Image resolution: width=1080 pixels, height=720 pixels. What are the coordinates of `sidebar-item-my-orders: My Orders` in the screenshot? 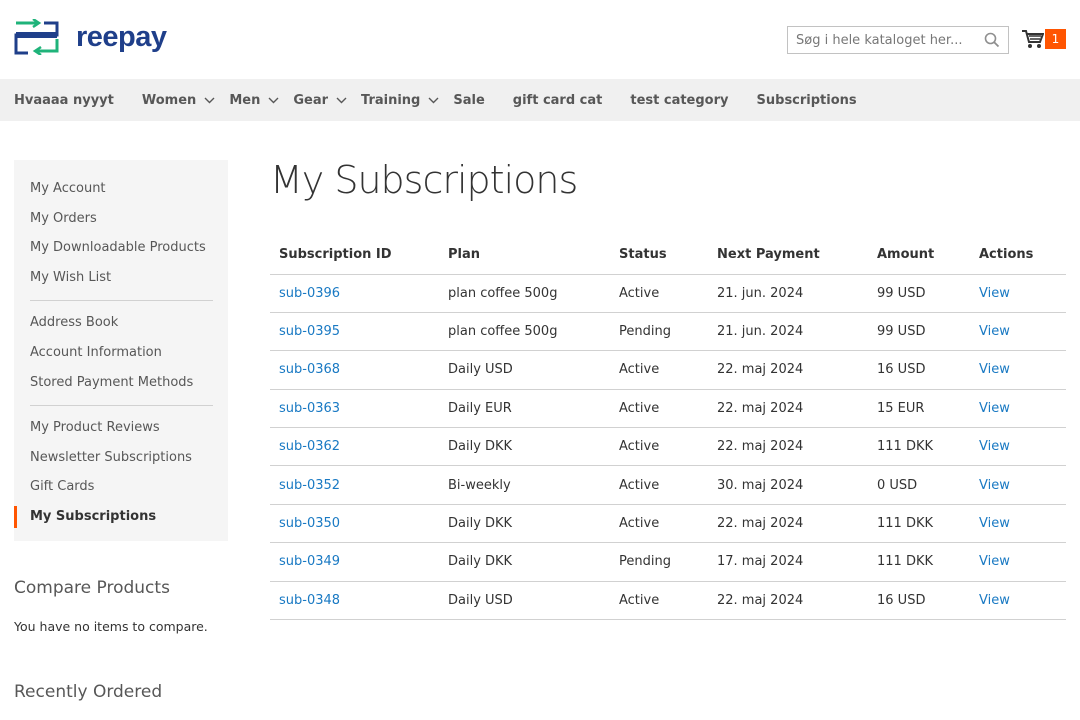 It's located at (121, 219).